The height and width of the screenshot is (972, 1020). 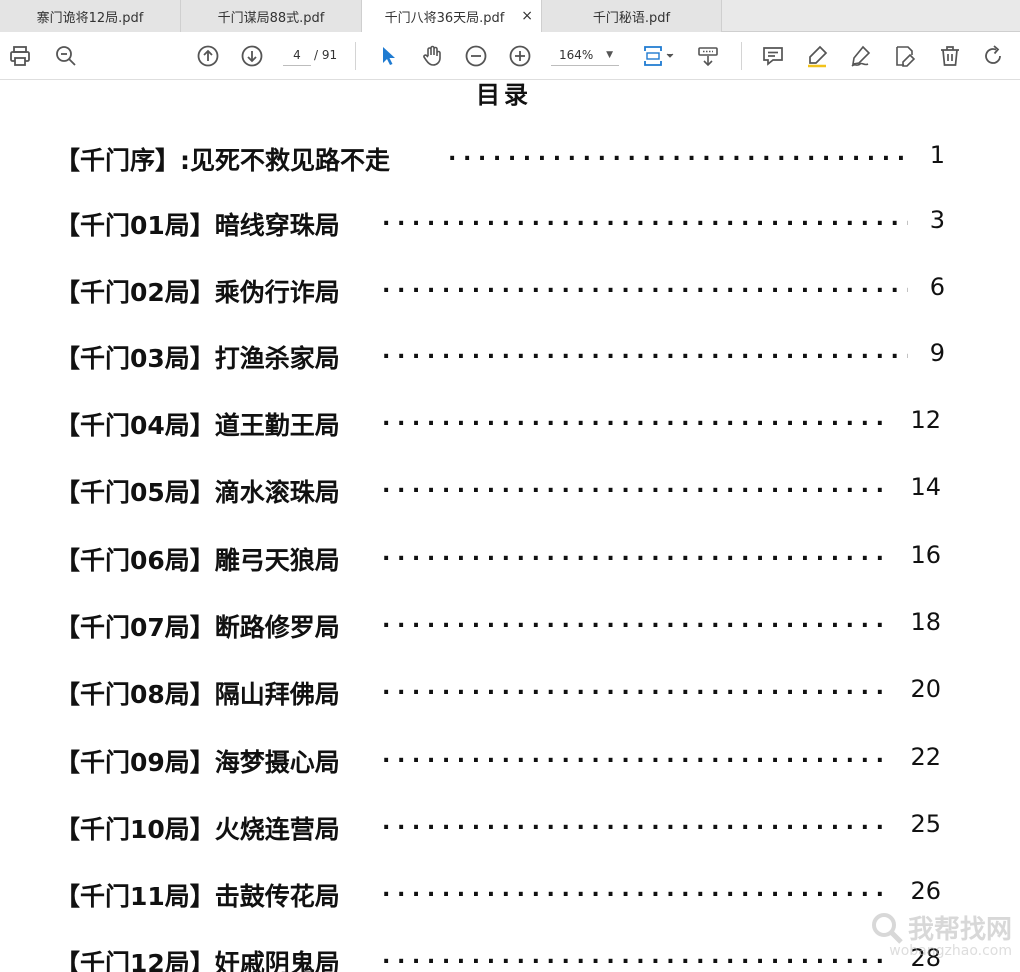 I want to click on redo-icon, so click(x=993, y=56).